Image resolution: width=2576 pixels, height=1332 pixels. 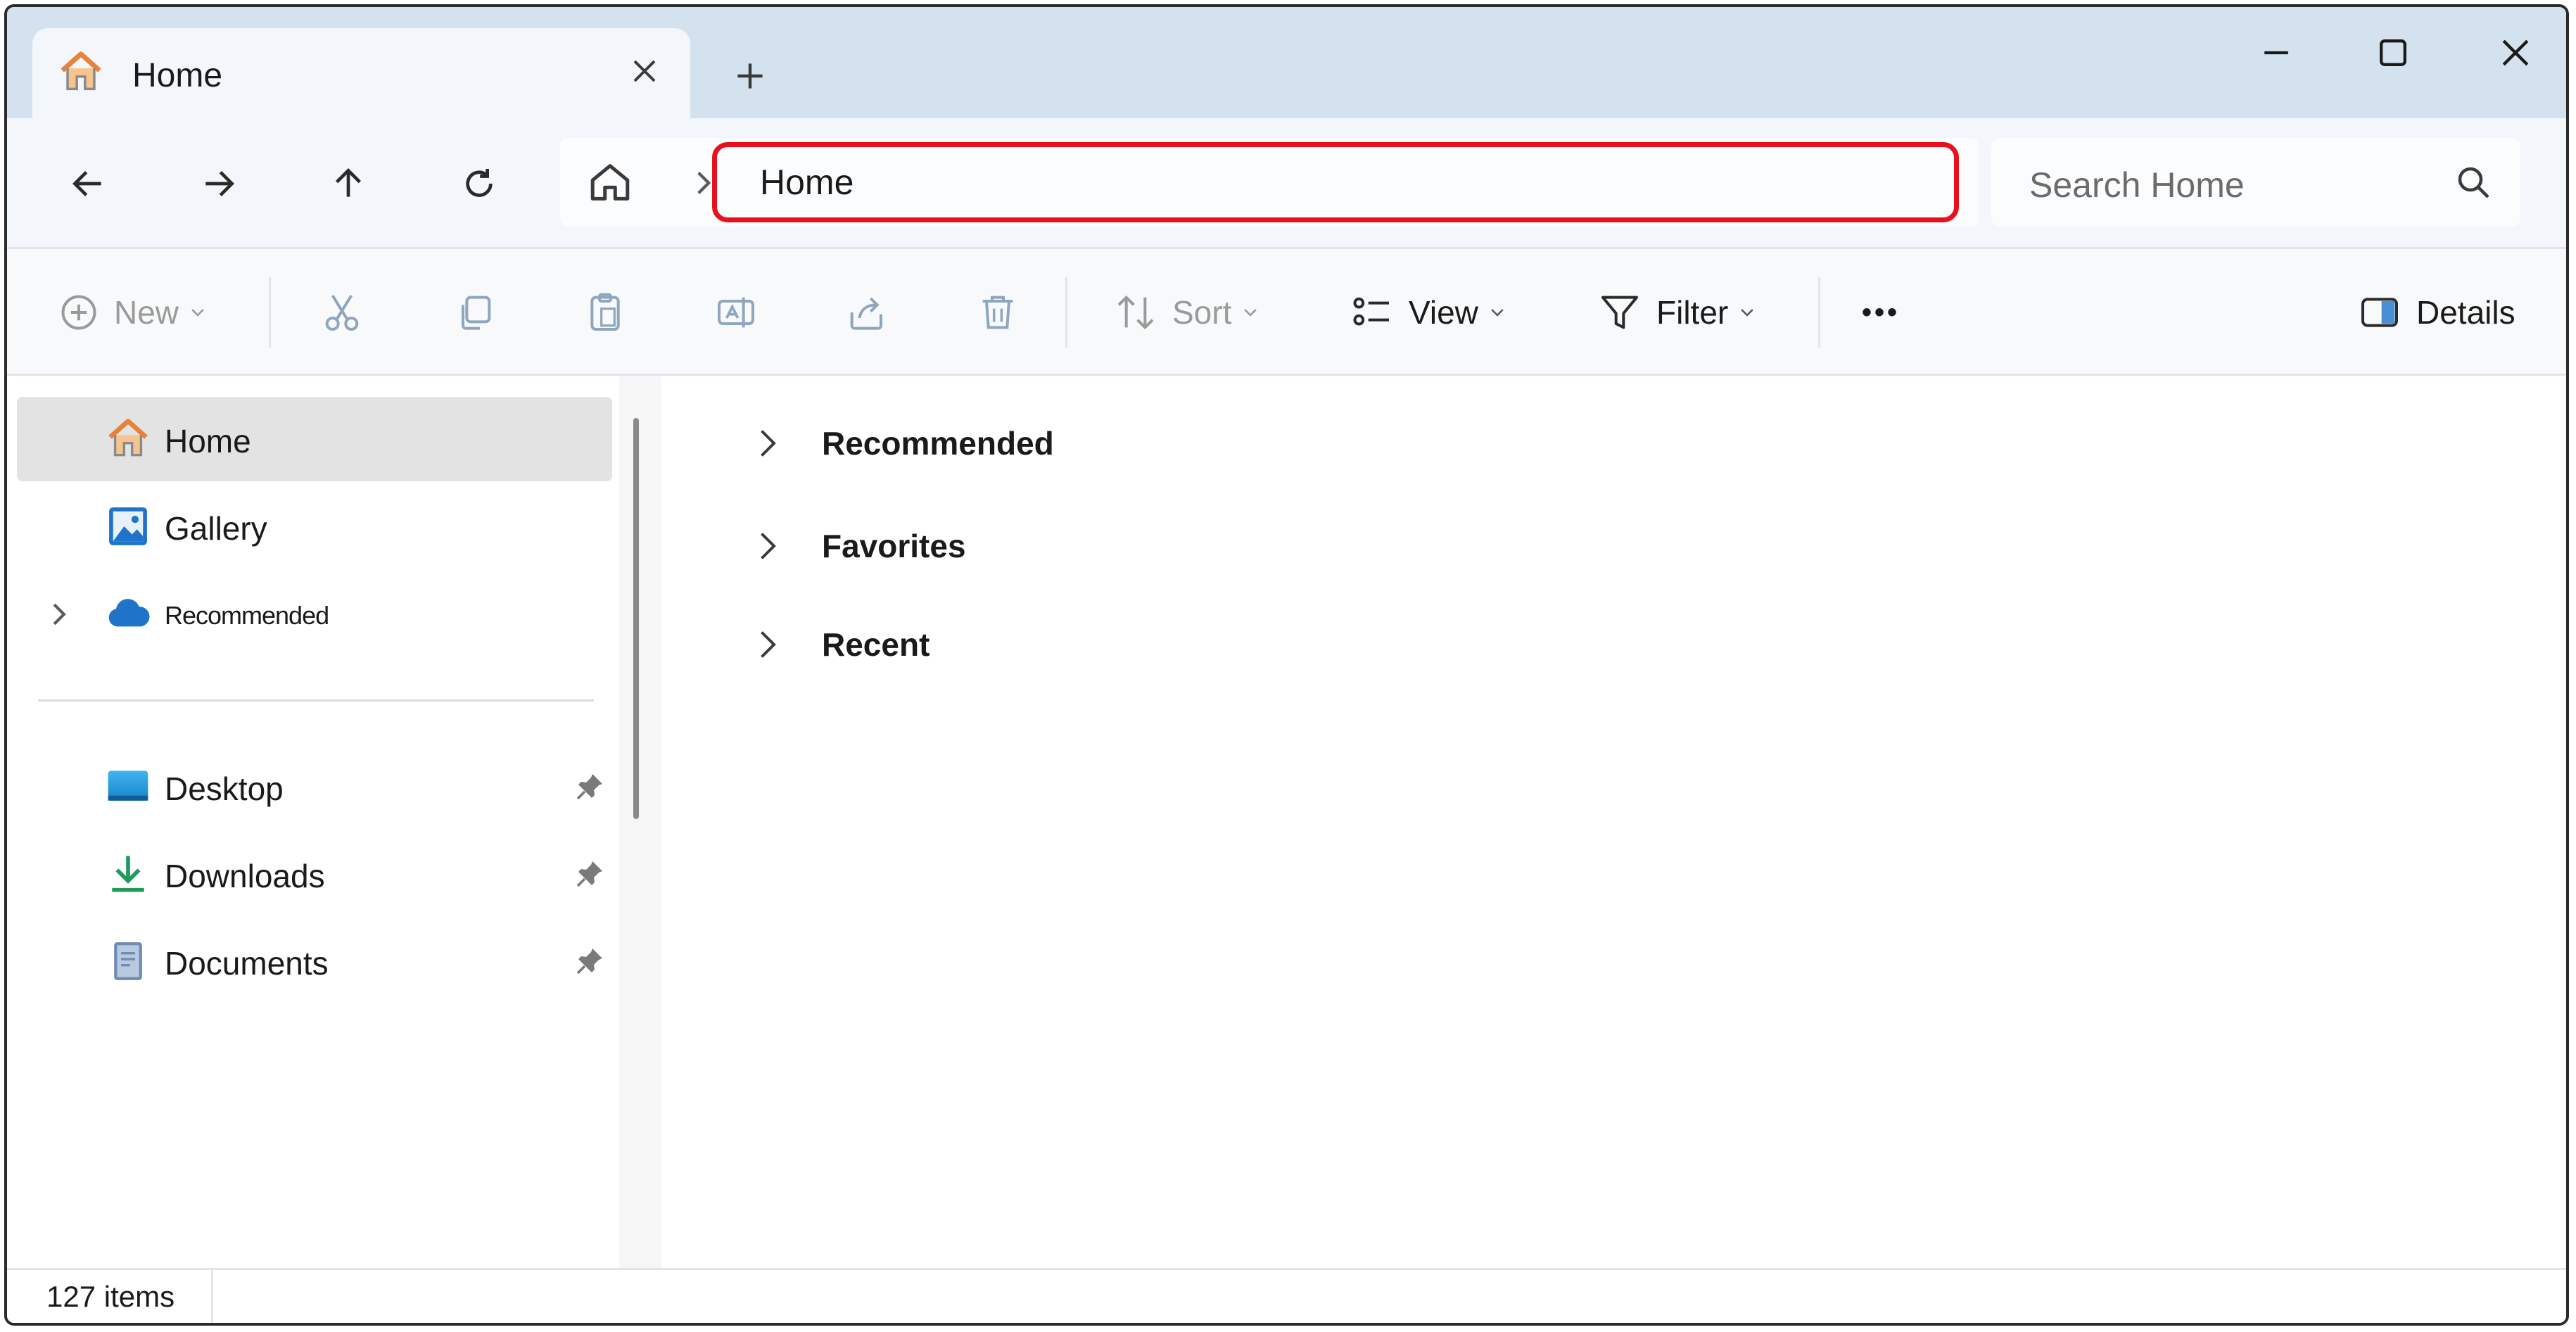 What do you see at coordinates (1135, 312) in the screenshot?
I see `sort-icon` at bounding box center [1135, 312].